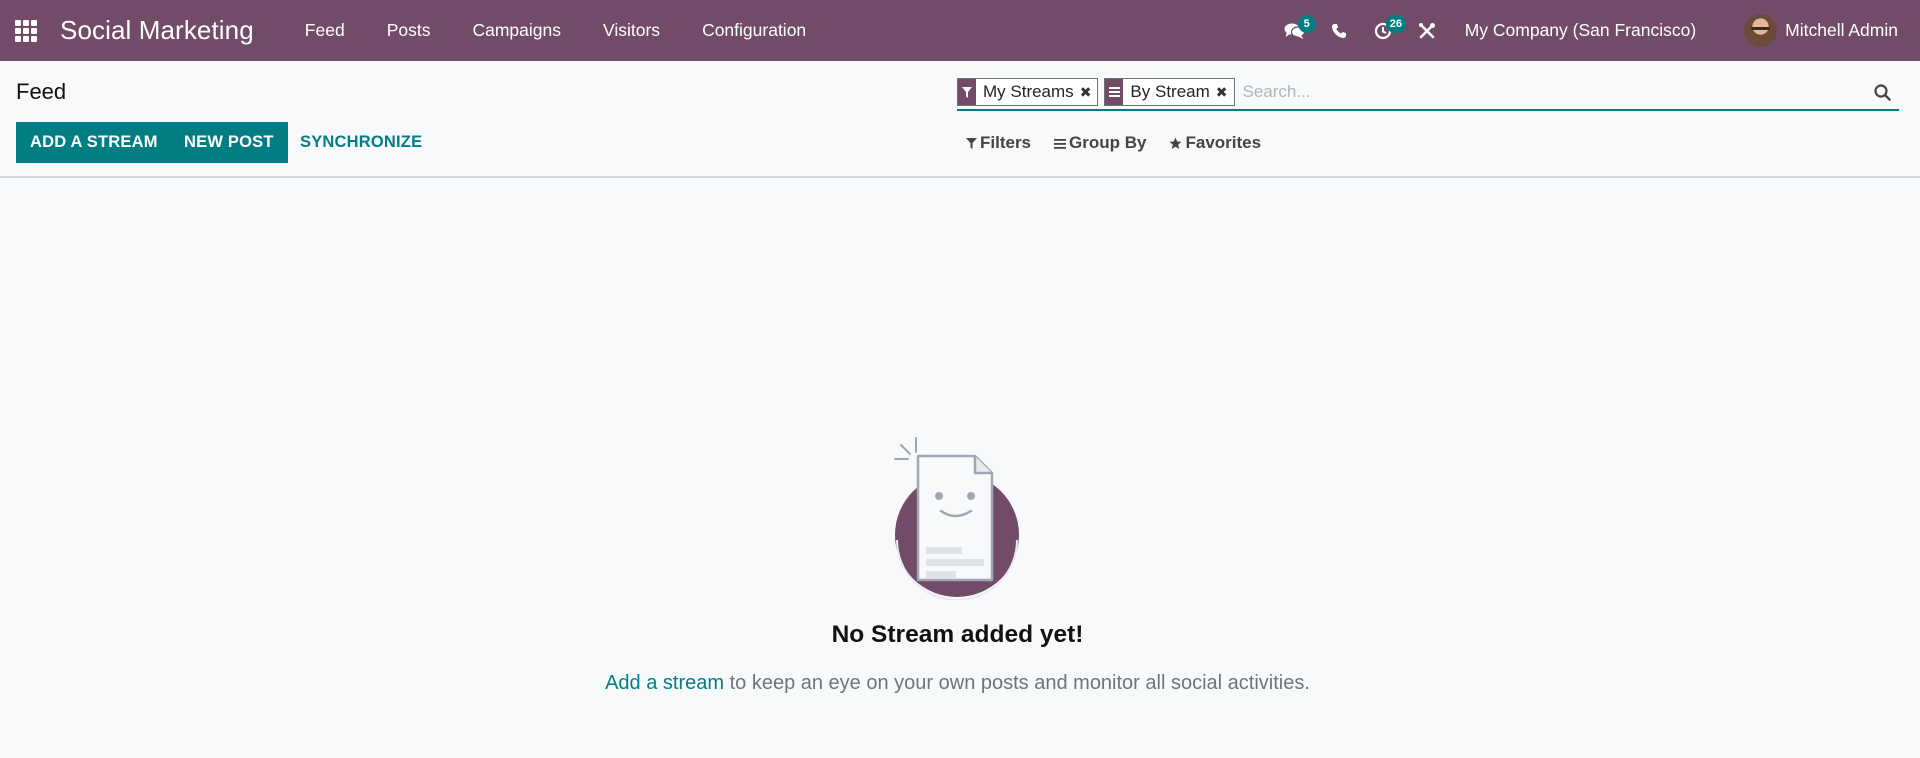 Image resolution: width=1920 pixels, height=758 pixels. Describe the element at coordinates (1553, 92) in the screenshot. I see `search-input` at that location.